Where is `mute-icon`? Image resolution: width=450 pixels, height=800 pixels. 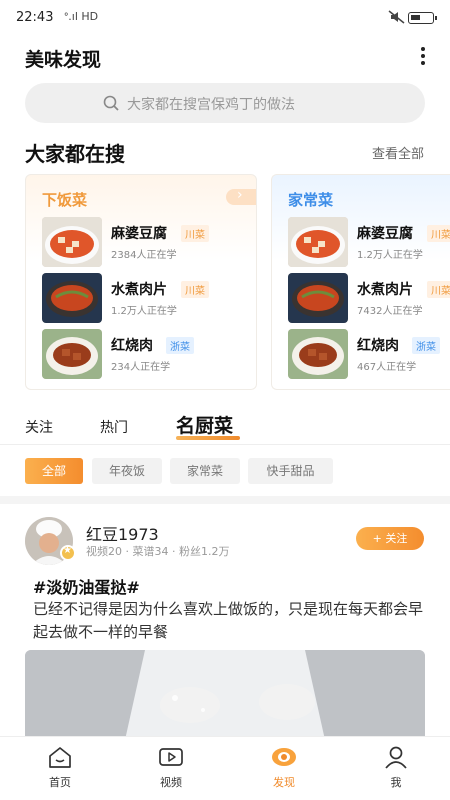
mute-icon is located at coordinates (396, 17).